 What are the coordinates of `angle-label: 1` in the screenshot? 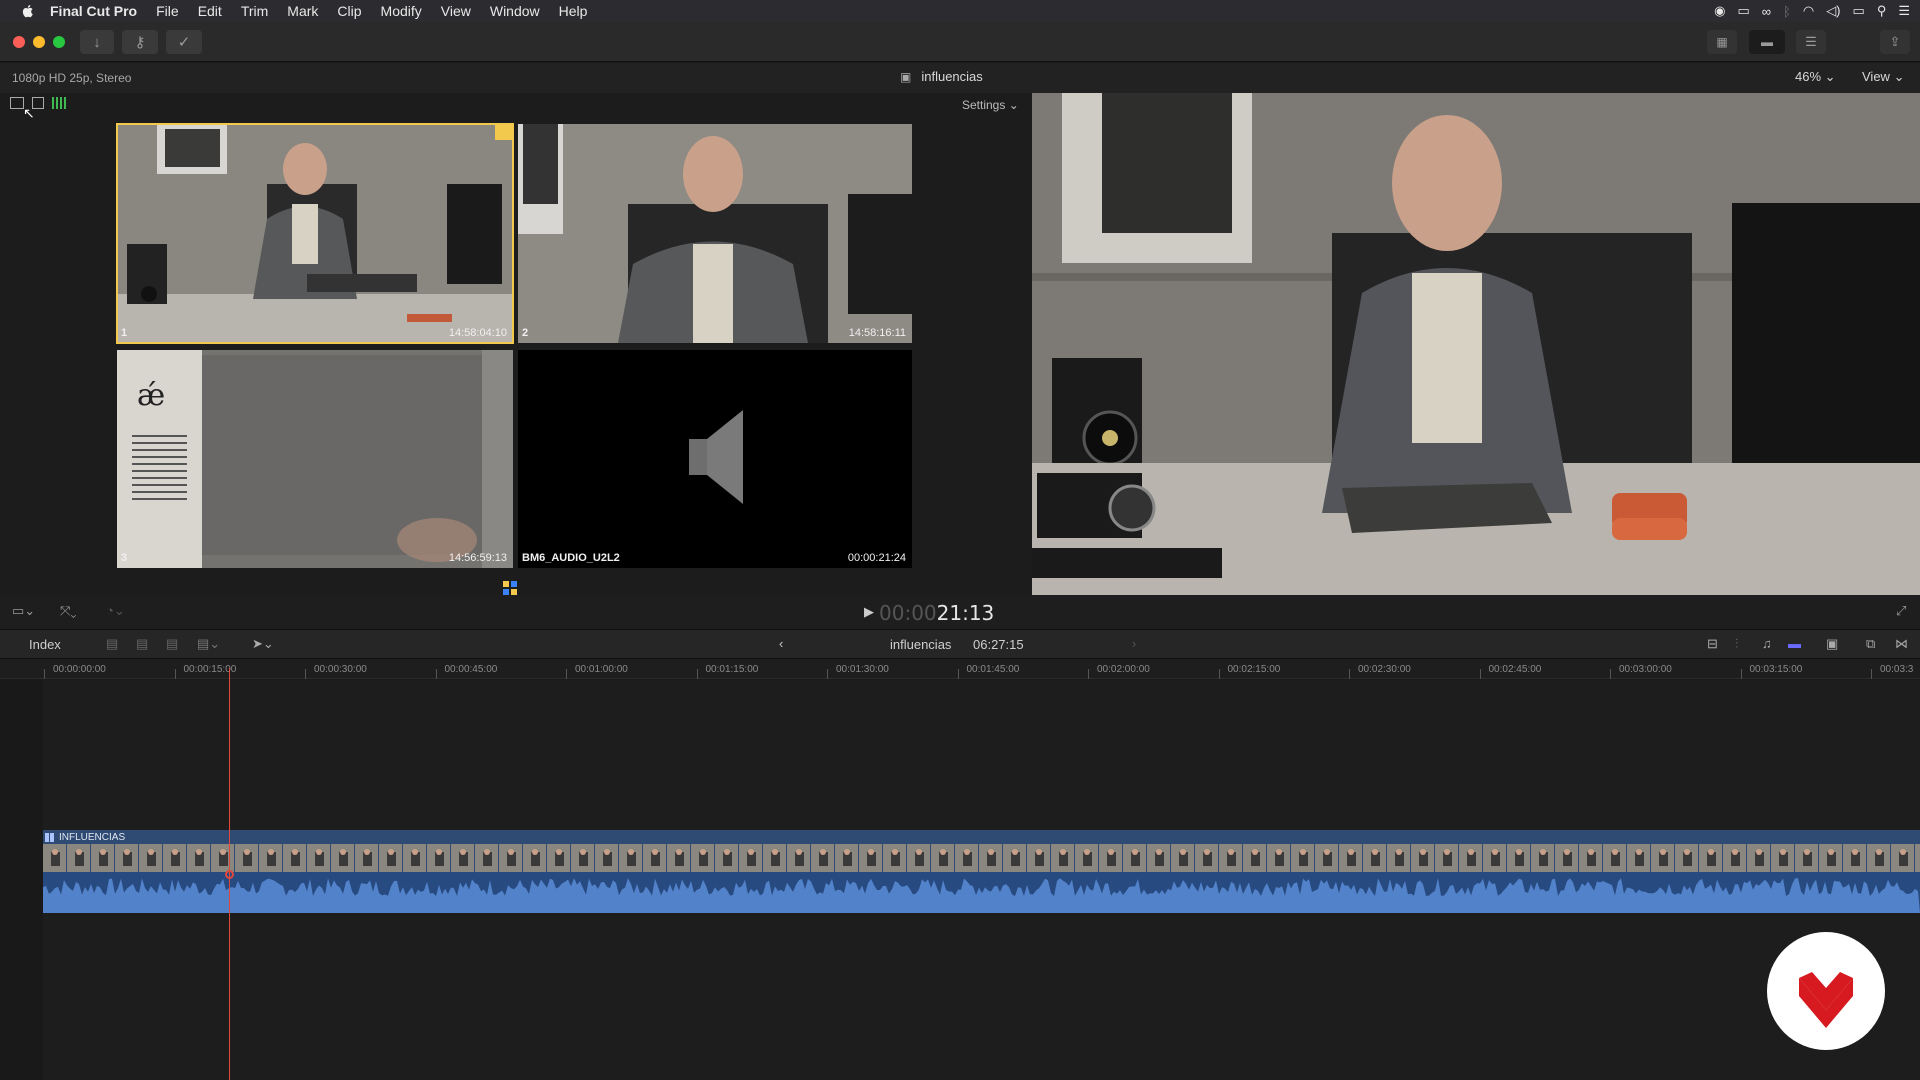 It's located at (124, 333).